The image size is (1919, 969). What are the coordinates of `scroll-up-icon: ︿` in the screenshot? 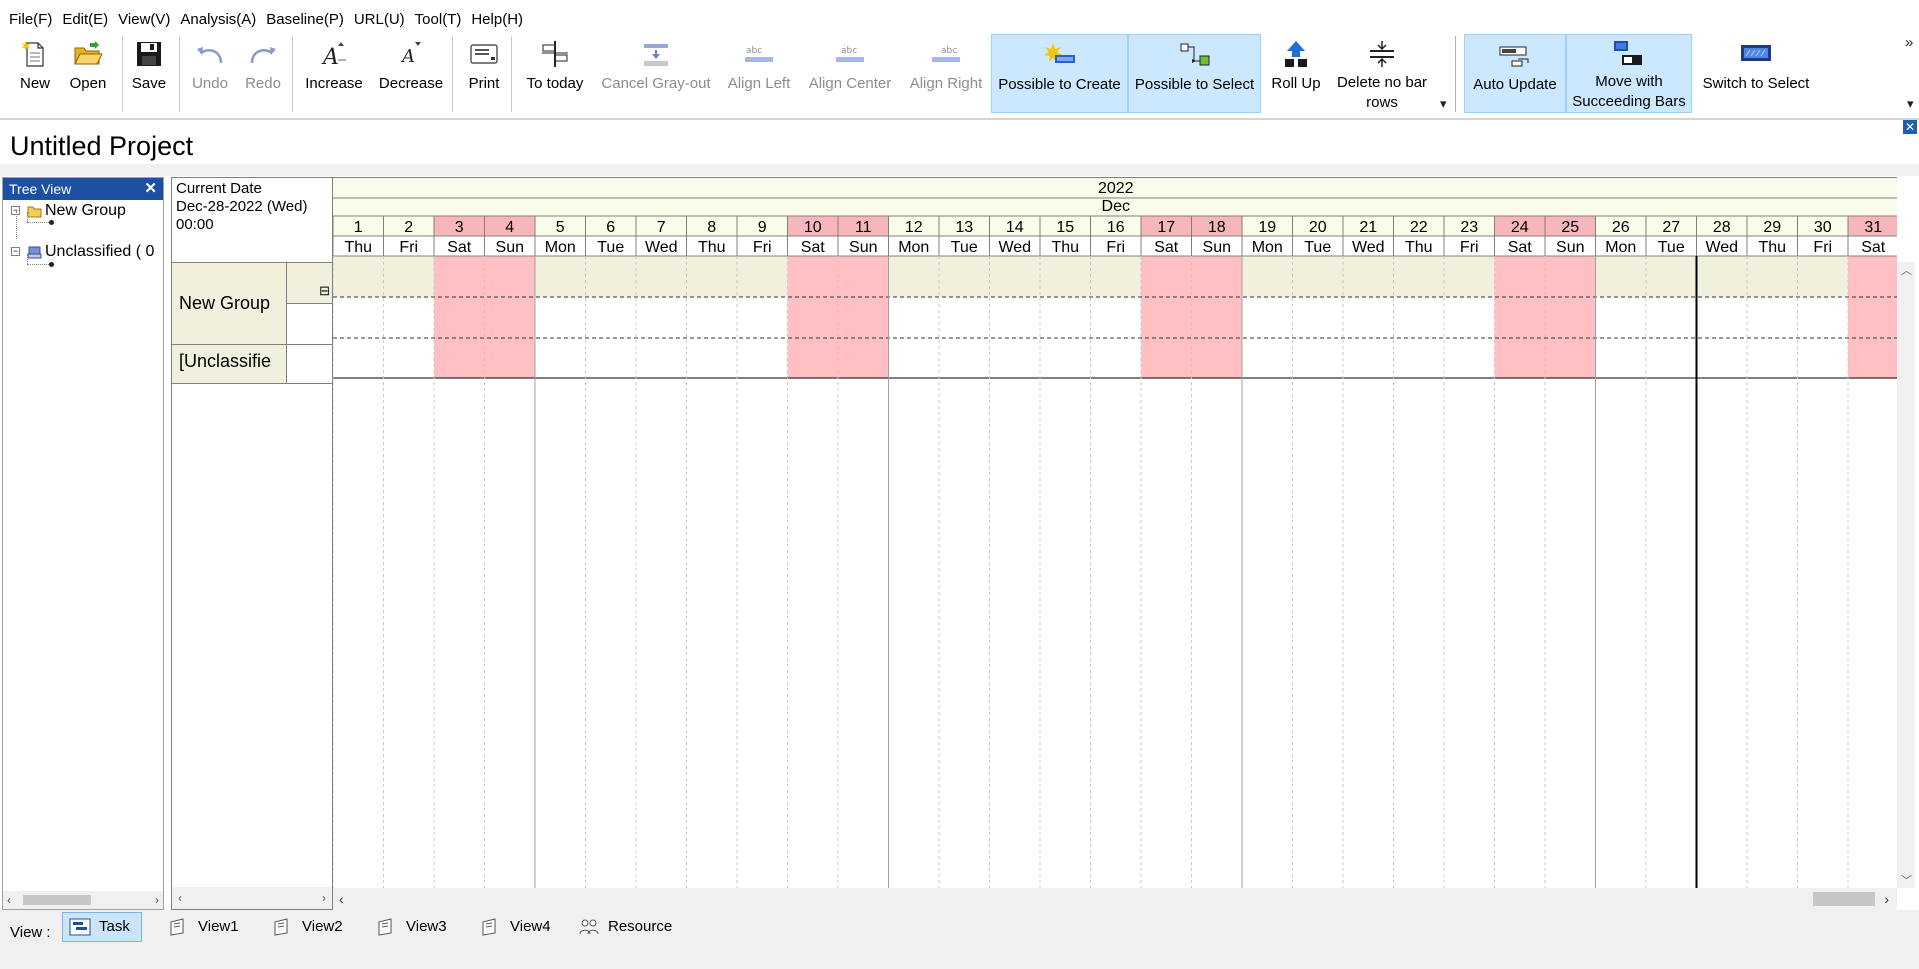 It's located at (1906, 270).